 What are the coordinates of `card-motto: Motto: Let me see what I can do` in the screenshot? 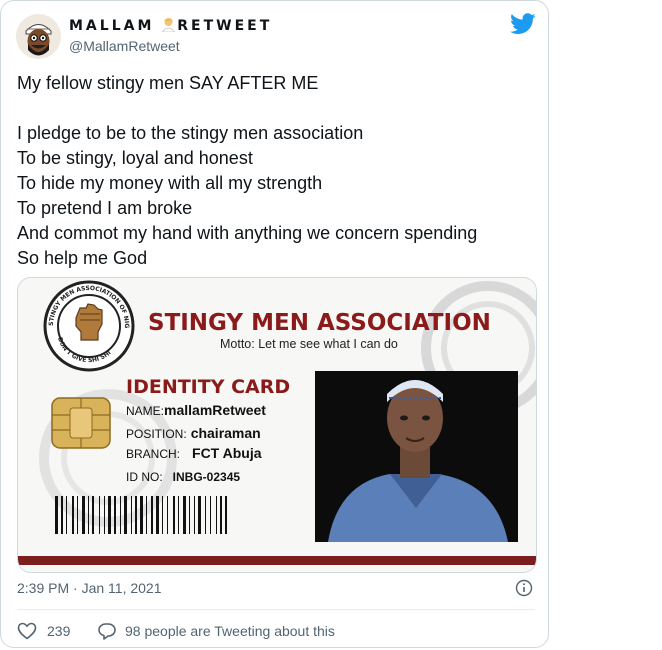 It's located at (309, 344).